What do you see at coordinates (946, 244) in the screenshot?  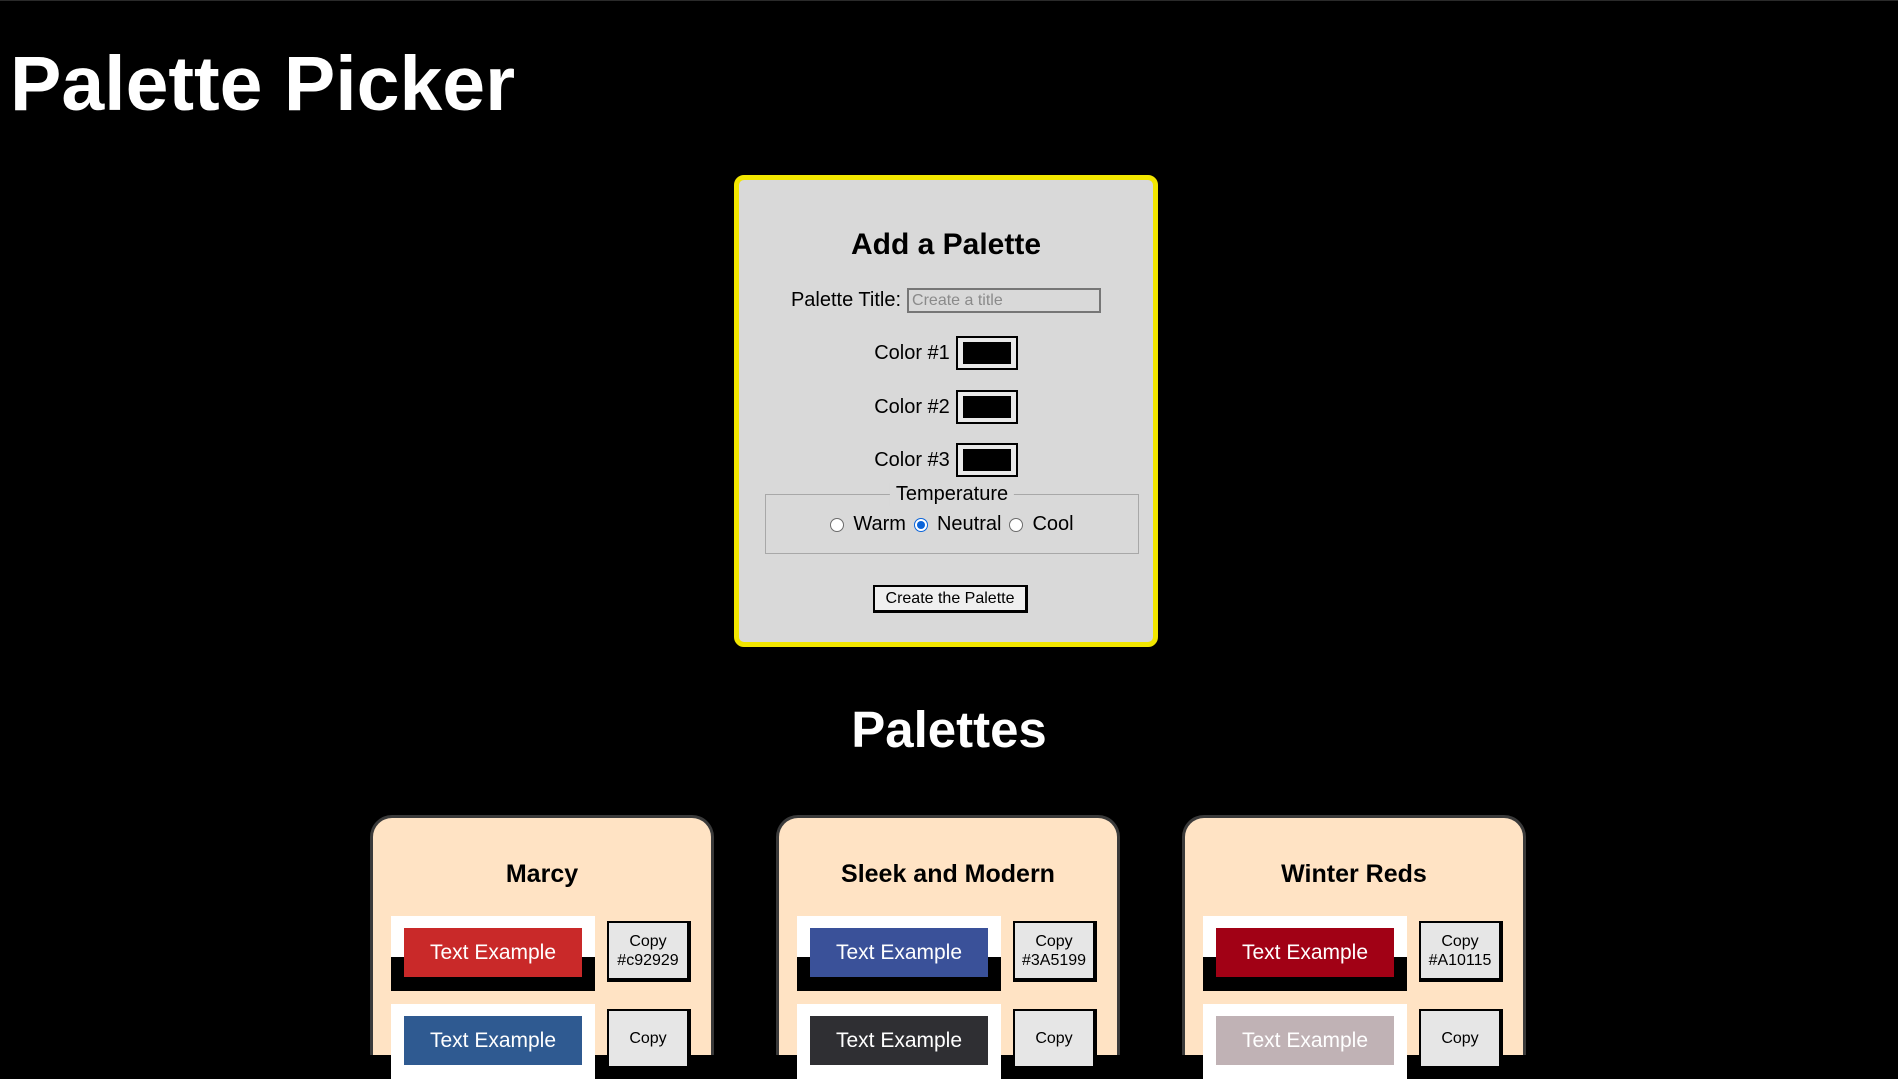 I see `form-heading: Add a Palette` at bounding box center [946, 244].